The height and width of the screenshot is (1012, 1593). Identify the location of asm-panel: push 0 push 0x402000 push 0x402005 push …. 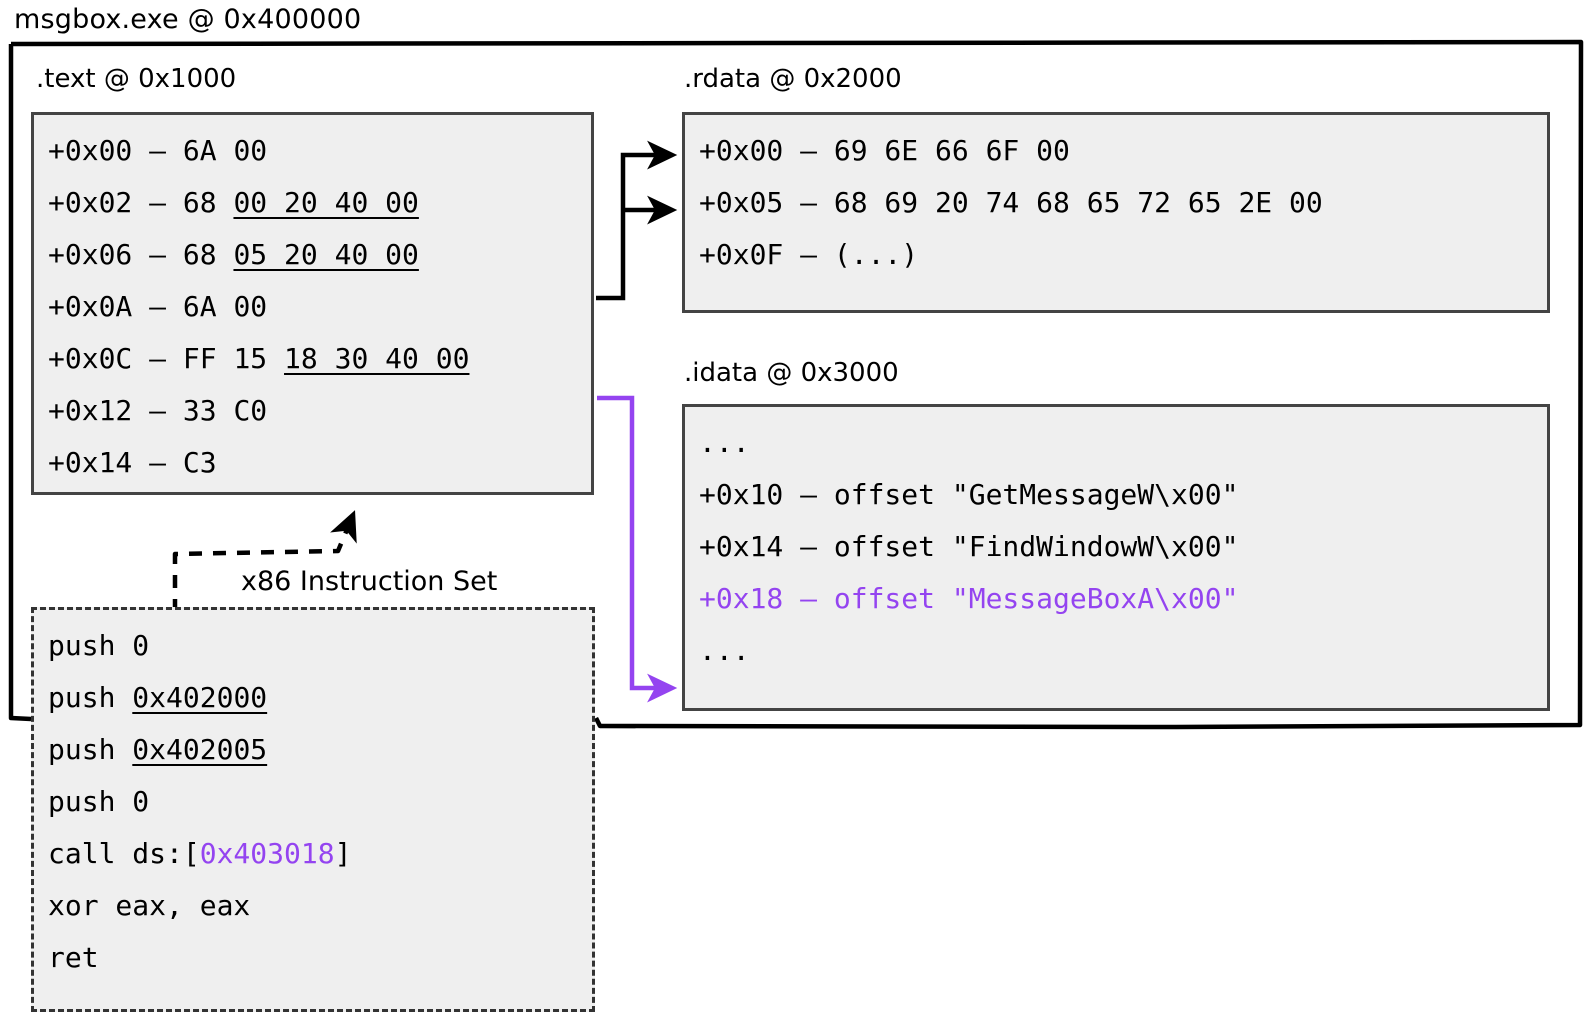
(313, 809).